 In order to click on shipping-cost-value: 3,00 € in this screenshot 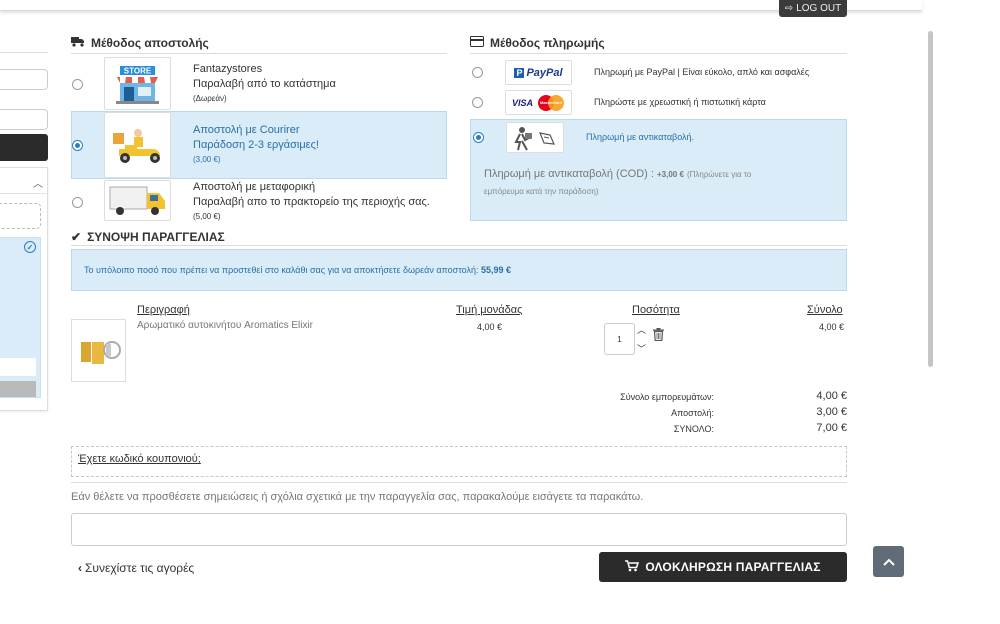, I will do `click(831, 412)`.